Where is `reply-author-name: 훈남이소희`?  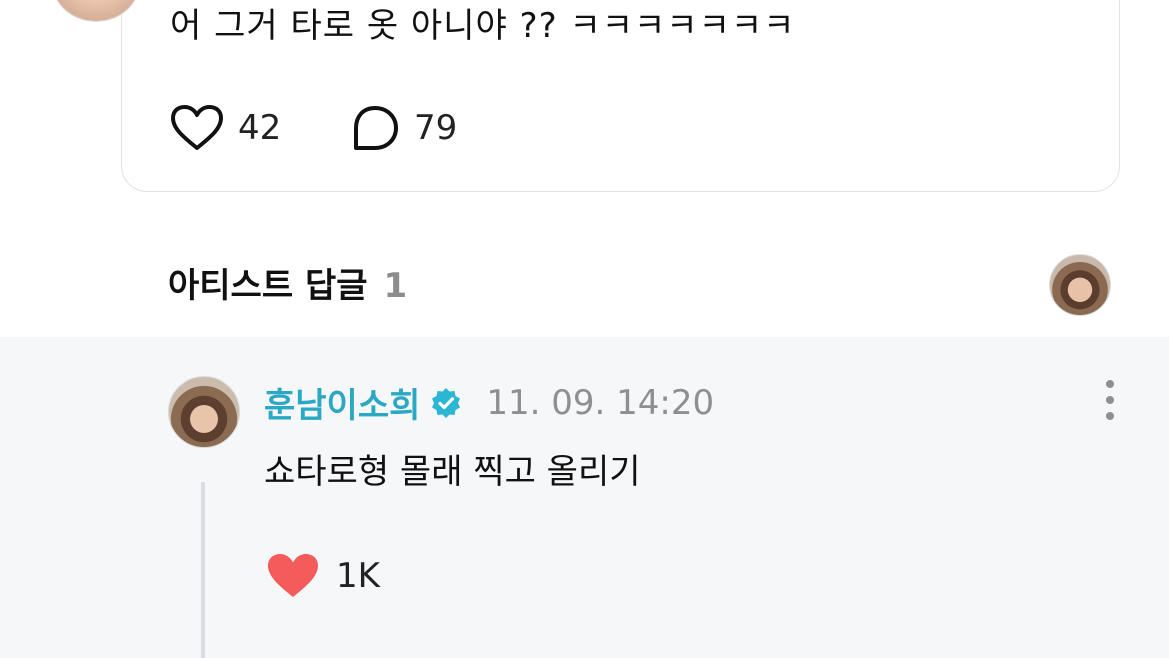
reply-author-name: 훈남이소희 is located at coordinates (342, 402).